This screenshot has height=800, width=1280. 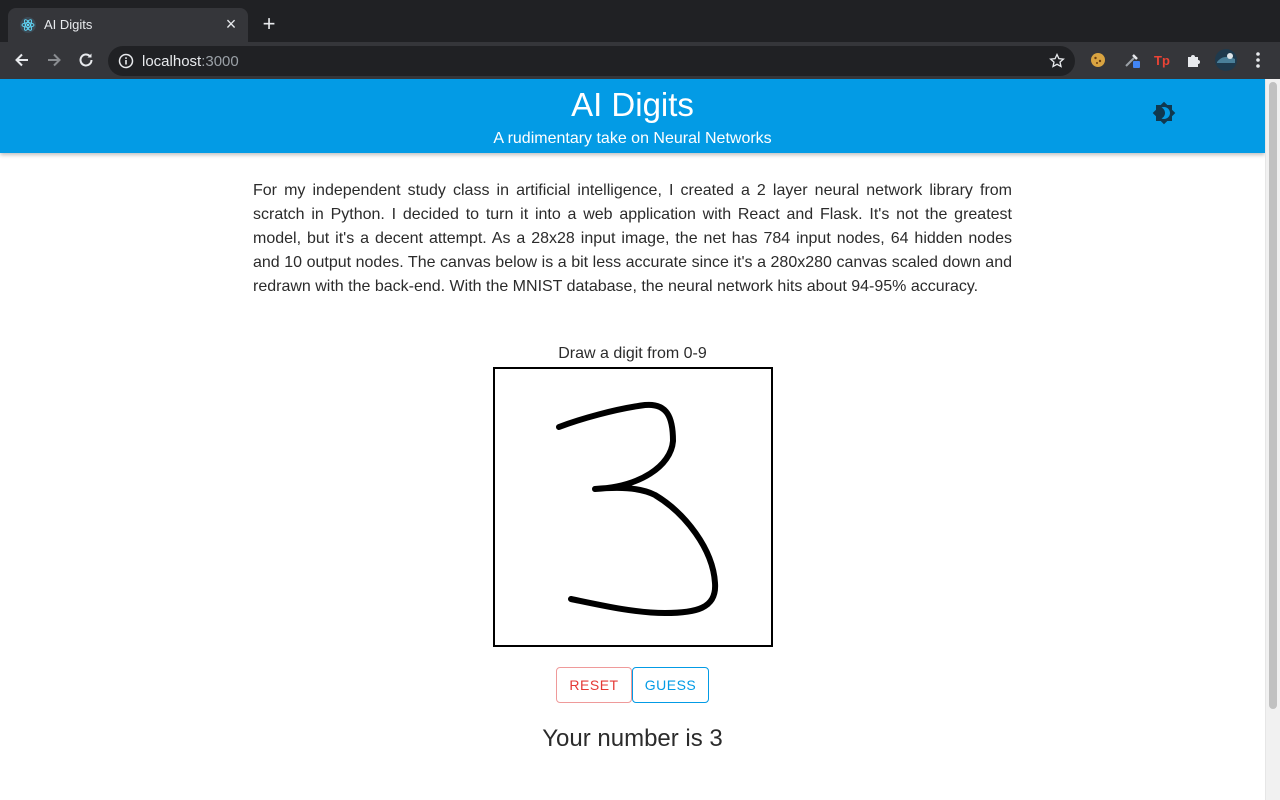 I want to click on url-port: :3000, so click(x=220, y=61).